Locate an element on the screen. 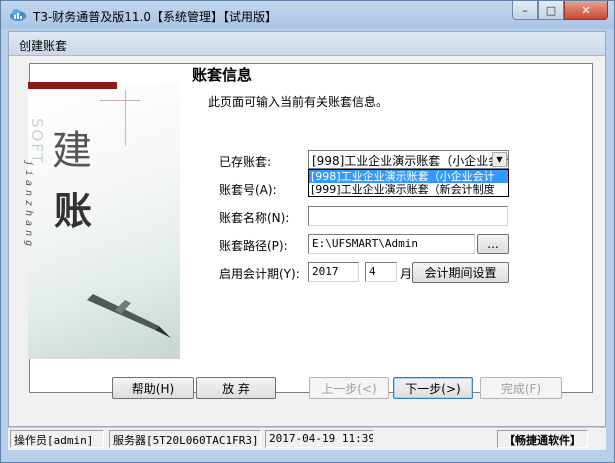  period-settings-button: 会计期间设置 is located at coordinates (460, 272).